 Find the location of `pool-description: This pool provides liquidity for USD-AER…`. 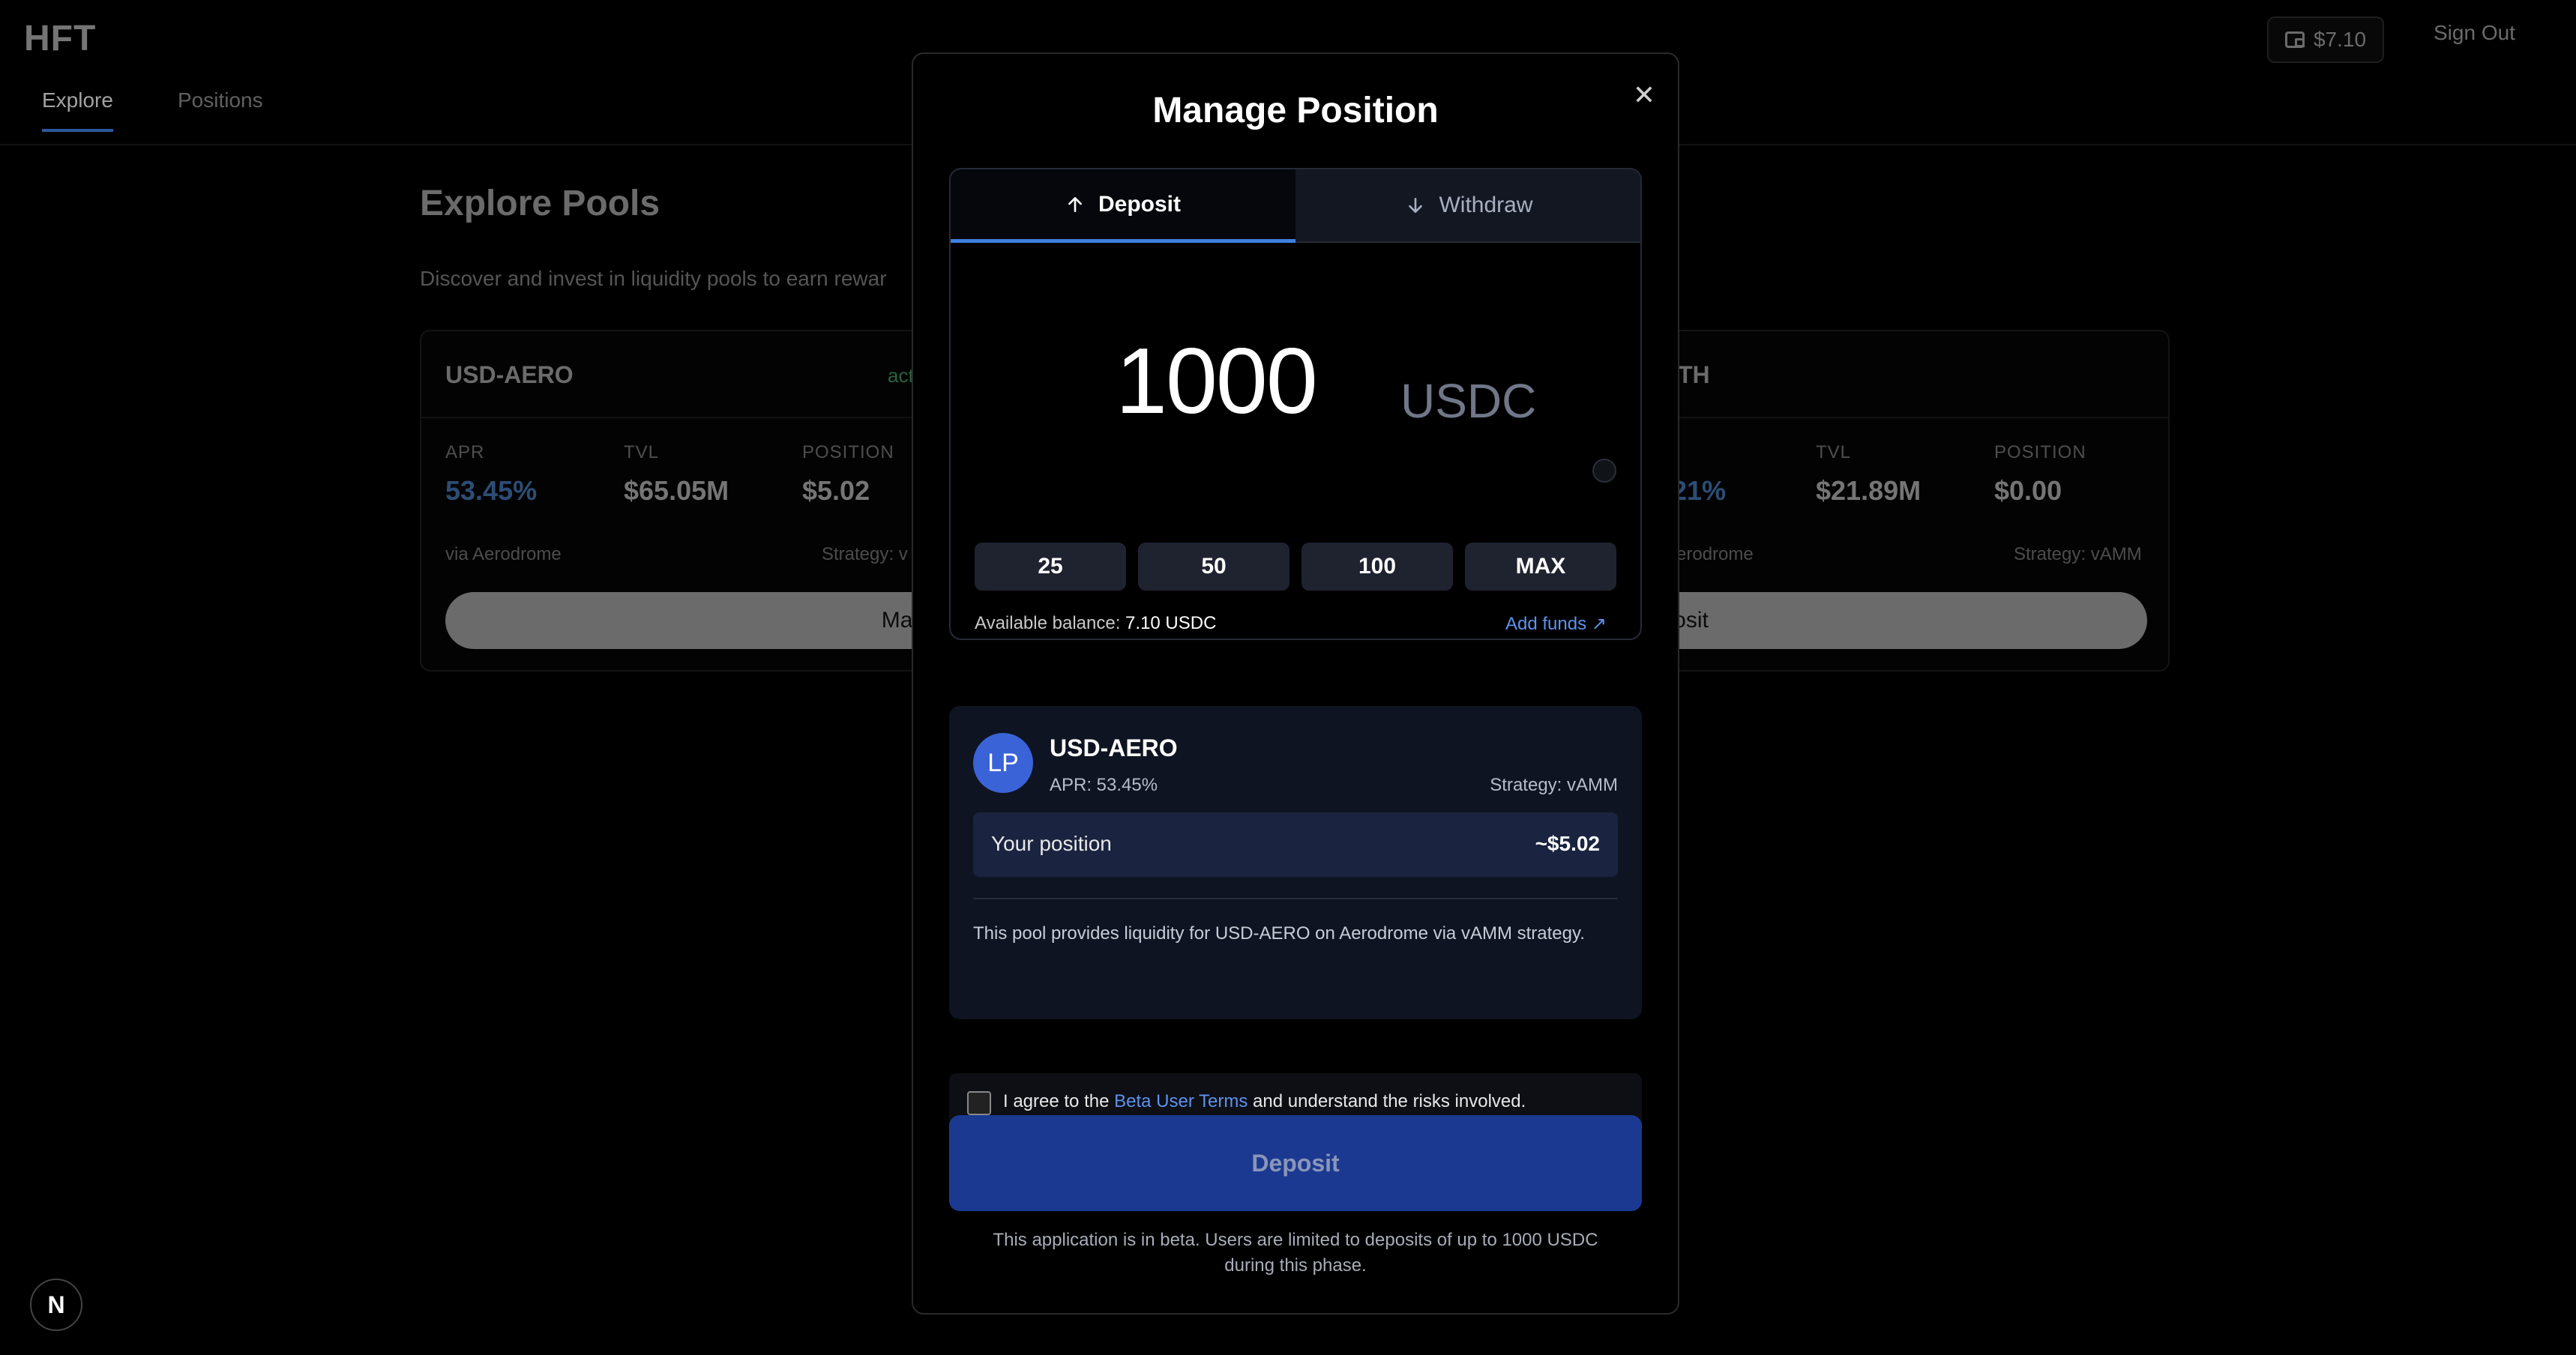

pool-description: This pool provides liquidity for USD-AER… is located at coordinates (1279, 933).